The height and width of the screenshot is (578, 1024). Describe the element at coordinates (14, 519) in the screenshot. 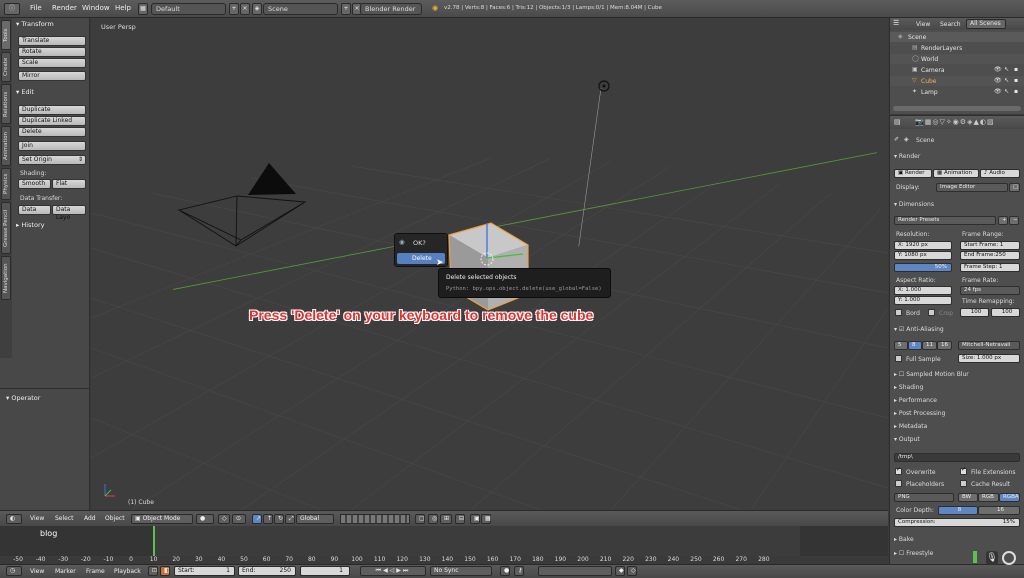

I see `editor-type-icon: ◐` at that location.